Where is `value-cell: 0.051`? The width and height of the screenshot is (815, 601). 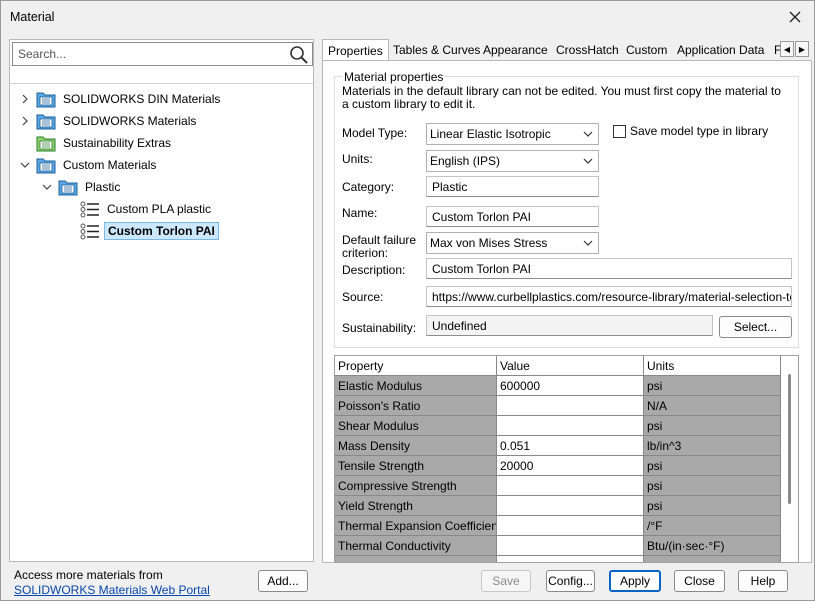
value-cell: 0.051 is located at coordinates (570, 446).